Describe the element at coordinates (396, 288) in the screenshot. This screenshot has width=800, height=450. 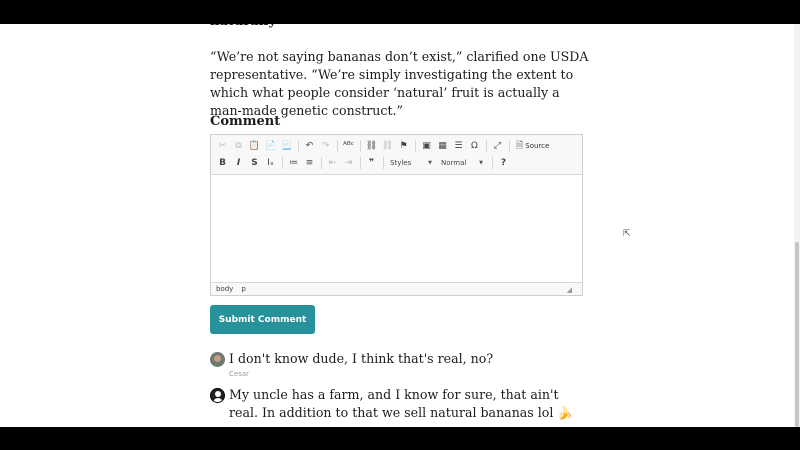
I see `editor-statusbar: body p ◢` at that location.